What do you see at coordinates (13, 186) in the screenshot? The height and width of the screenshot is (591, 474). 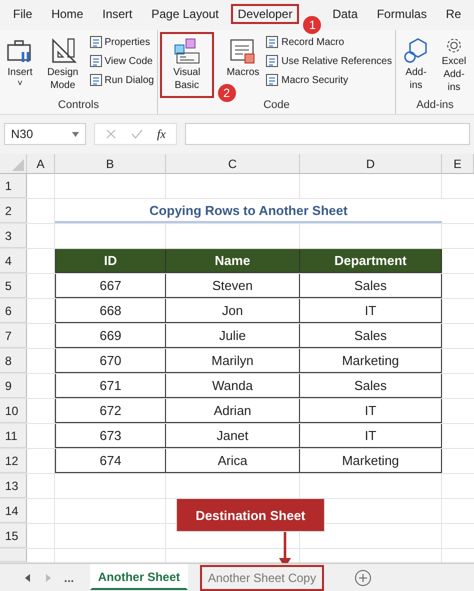 I see `row-header: 1` at bounding box center [13, 186].